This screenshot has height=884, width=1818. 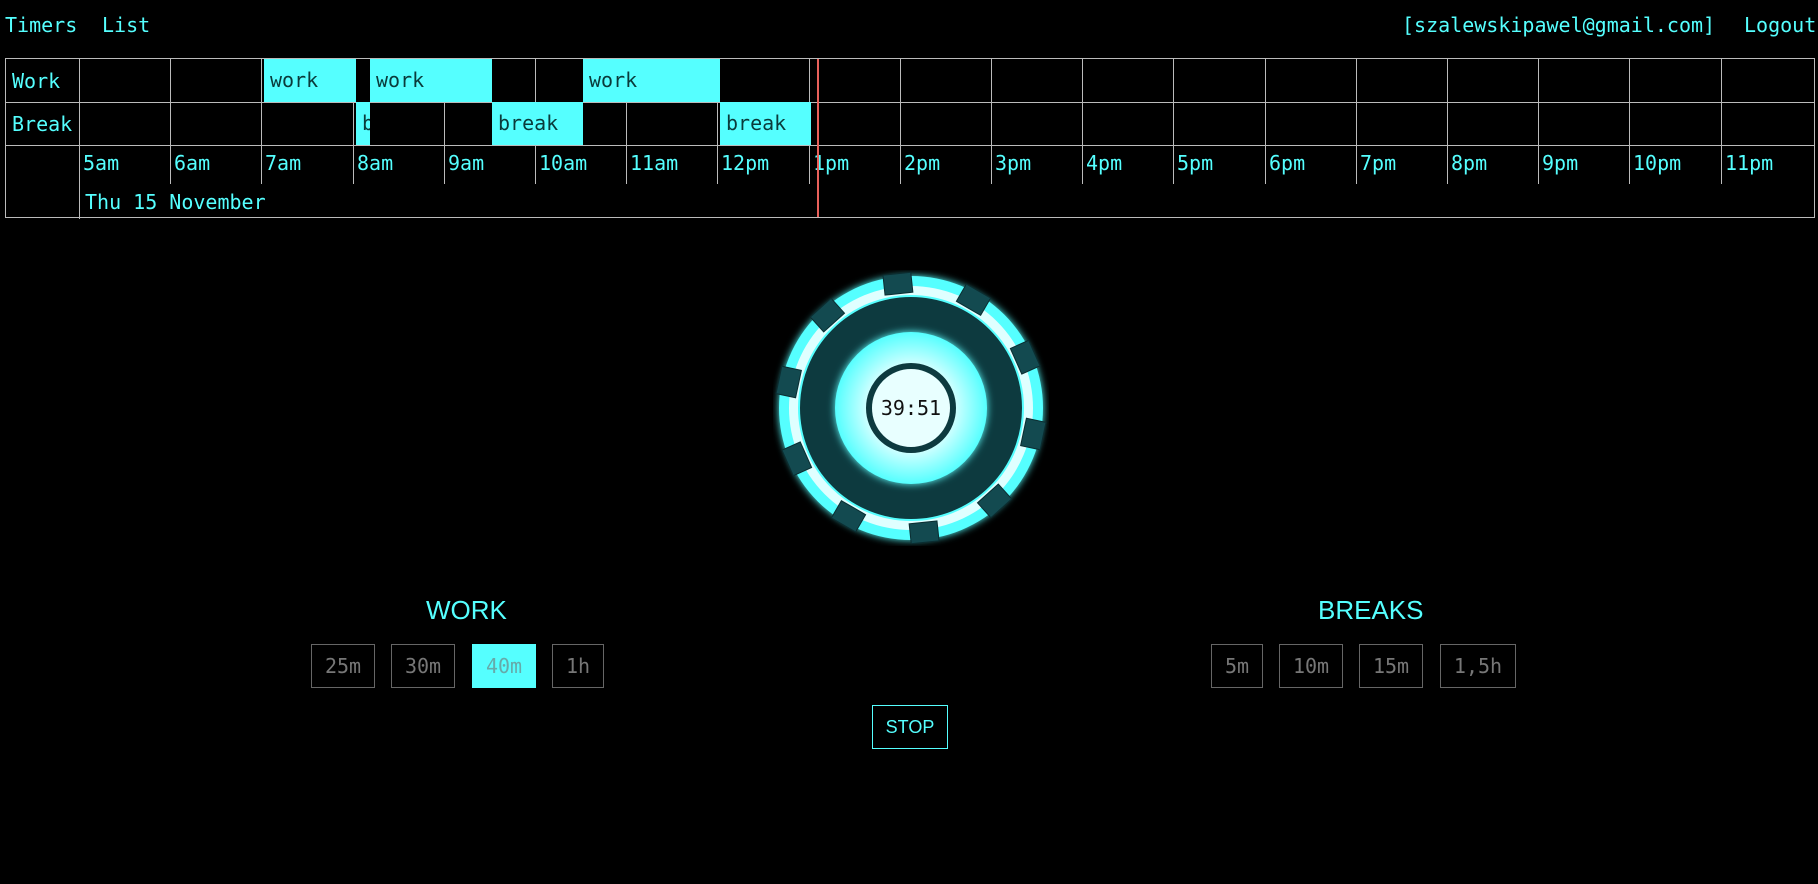 What do you see at coordinates (563, 163) in the screenshot?
I see `hour-label: 10am` at bounding box center [563, 163].